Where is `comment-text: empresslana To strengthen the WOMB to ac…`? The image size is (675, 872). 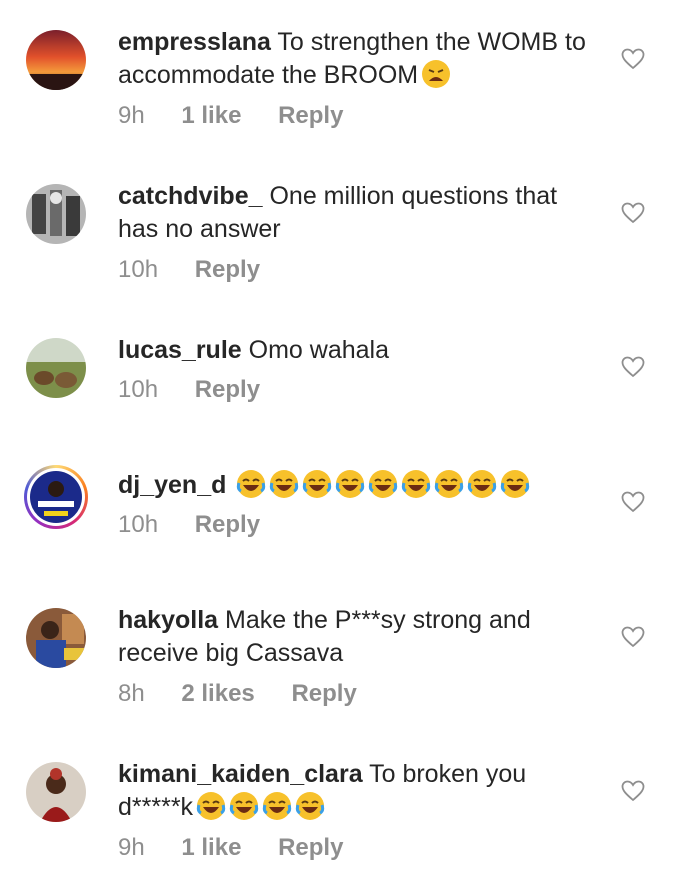 comment-text: empresslana To strengthen the WOMB to ac… is located at coordinates (358, 59).